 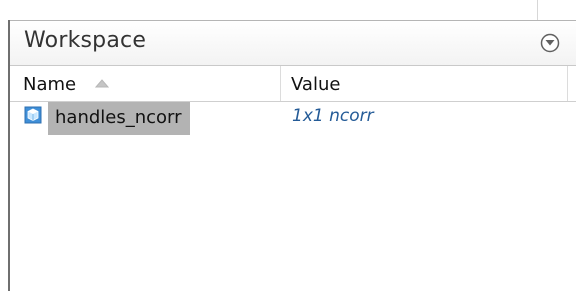 I want to click on table-header: Name Value, so click(x=293, y=84).